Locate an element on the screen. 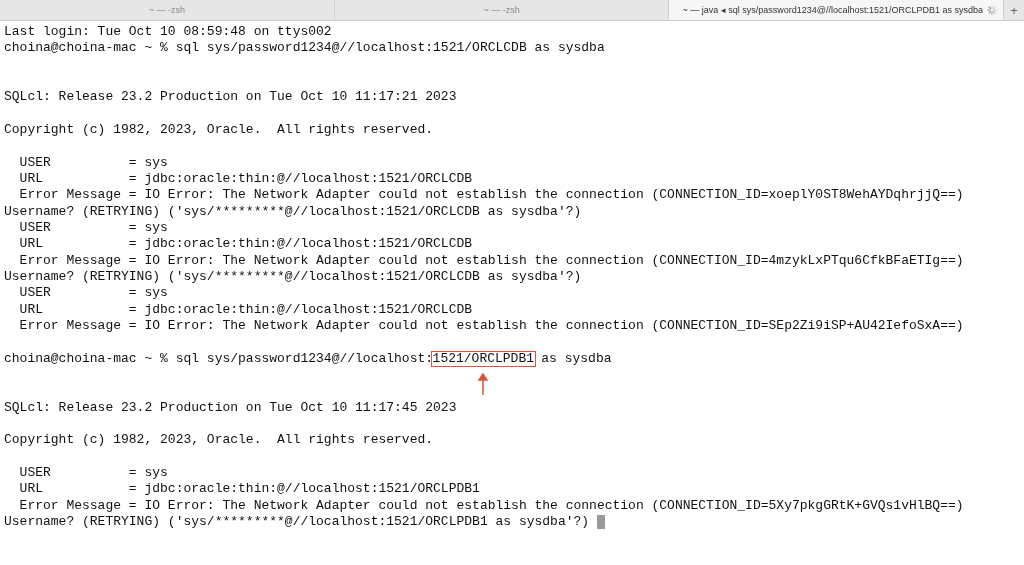 Image resolution: width=1024 pixels, height=565 pixels. terminal-line: Error Message = IO Error: The Network Adapter could not establish the connection (CONNECTION_ID=SEp2Zi9iSP+AU42IefoSxA==) is located at coordinates (491, 326).